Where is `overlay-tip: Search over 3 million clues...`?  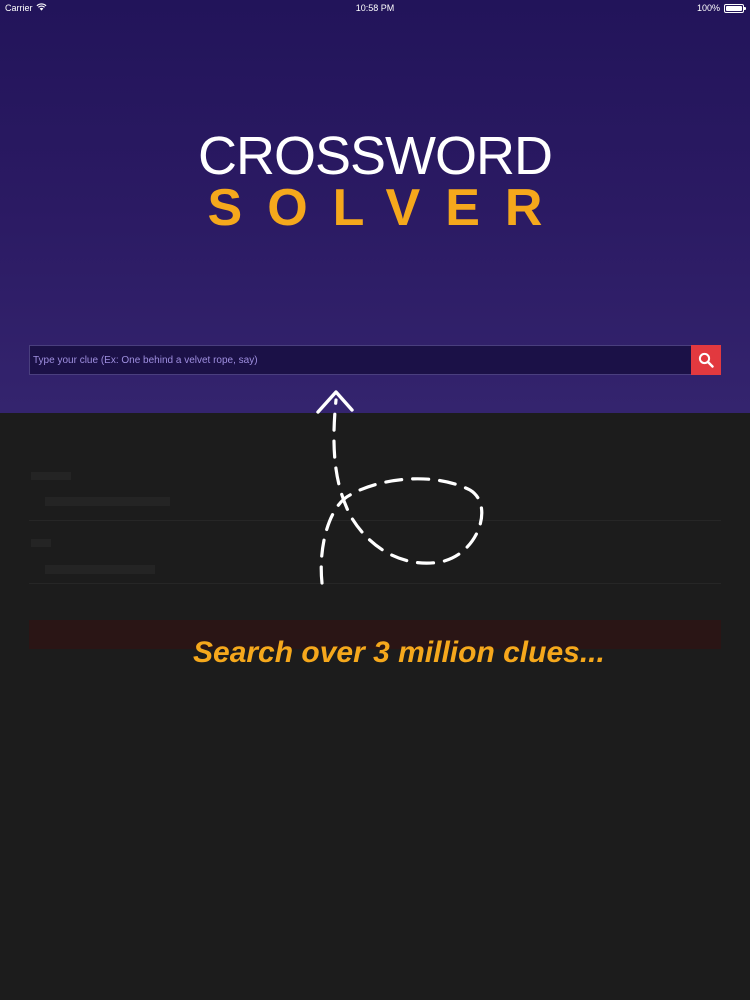 overlay-tip: Search over 3 million clues... is located at coordinates (399, 652).